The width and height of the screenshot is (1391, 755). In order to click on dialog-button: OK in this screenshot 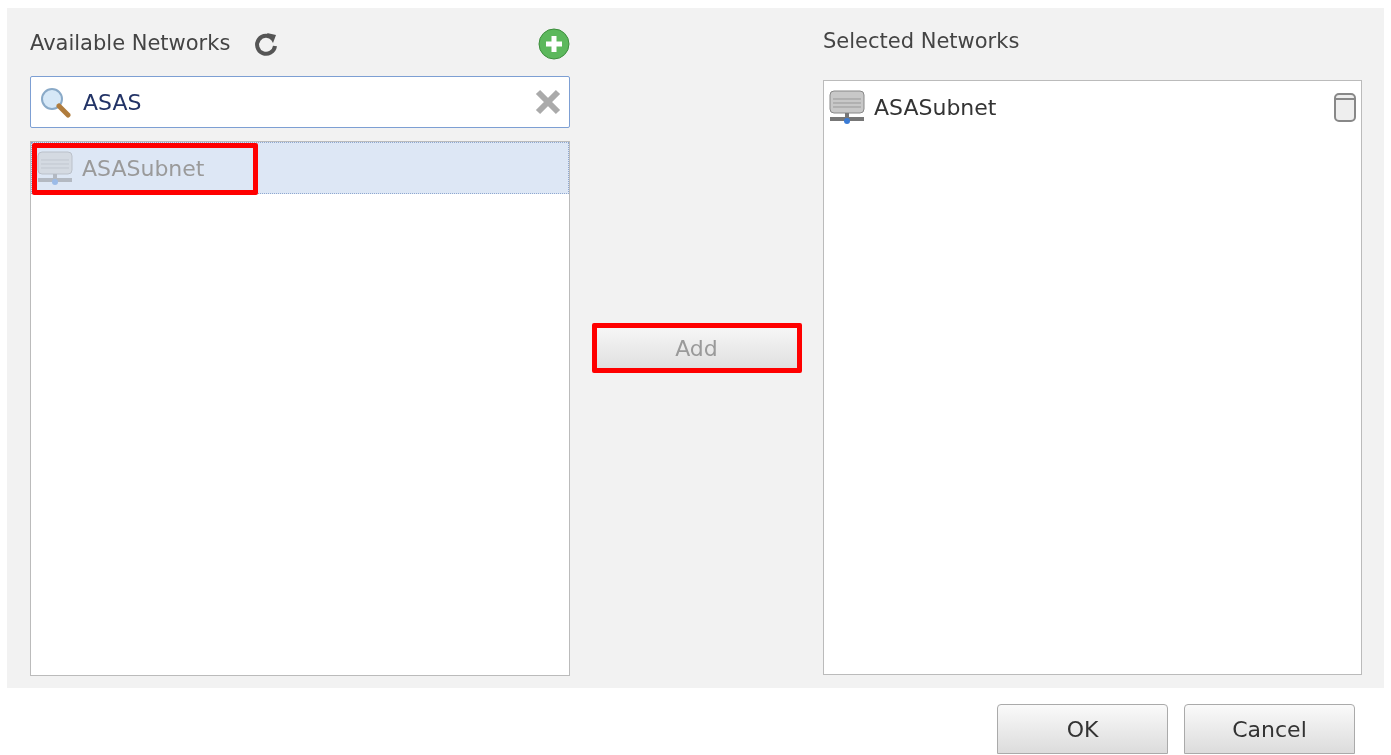, I will do `click(1082, 729)`.